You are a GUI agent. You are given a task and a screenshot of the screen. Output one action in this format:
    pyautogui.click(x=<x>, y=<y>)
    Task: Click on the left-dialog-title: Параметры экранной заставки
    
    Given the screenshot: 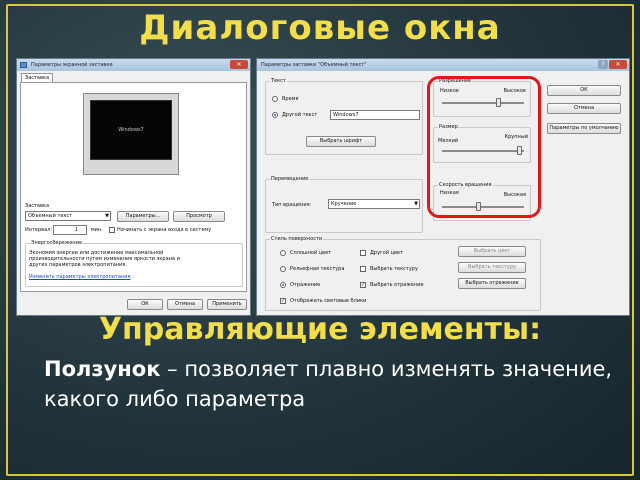 What is the action you would take?
    pyautogui.click(x=72, y=65)
    